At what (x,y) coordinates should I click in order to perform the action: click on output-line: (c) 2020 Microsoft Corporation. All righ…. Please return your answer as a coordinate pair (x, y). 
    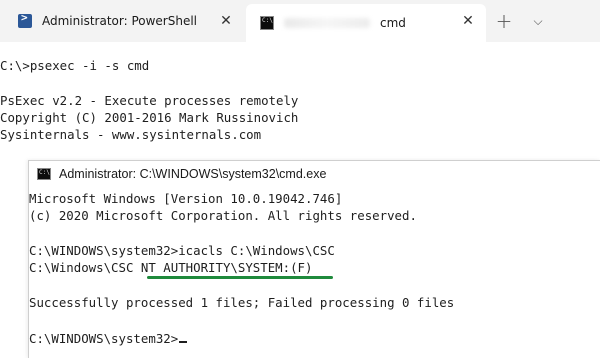
    Looking at the image, I should click on (223, 215).